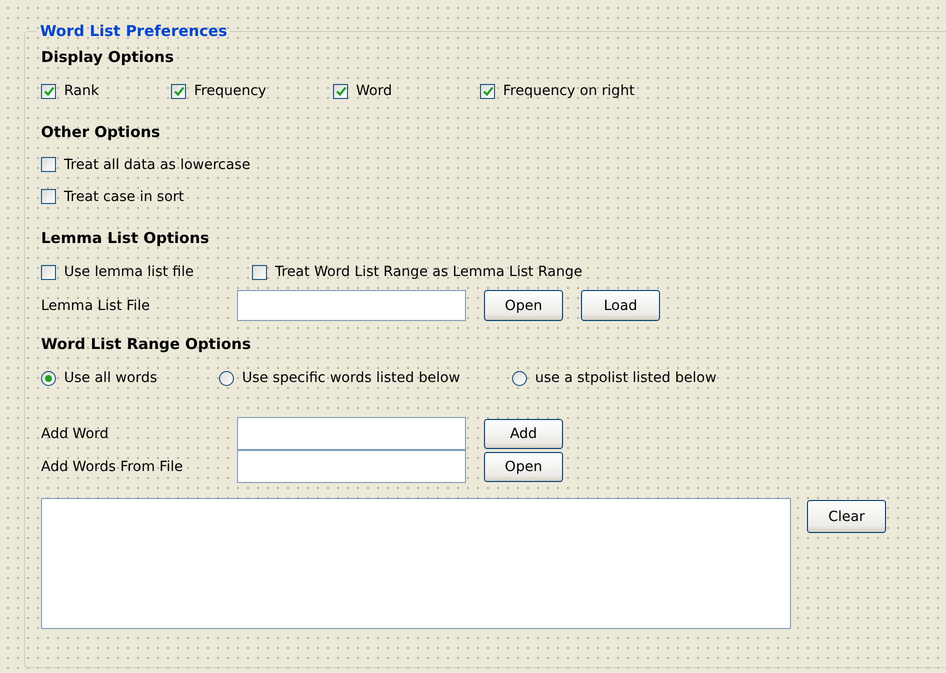 This screenshot has width=946, height=673. I want to click on button: Load, so click(620, 305).